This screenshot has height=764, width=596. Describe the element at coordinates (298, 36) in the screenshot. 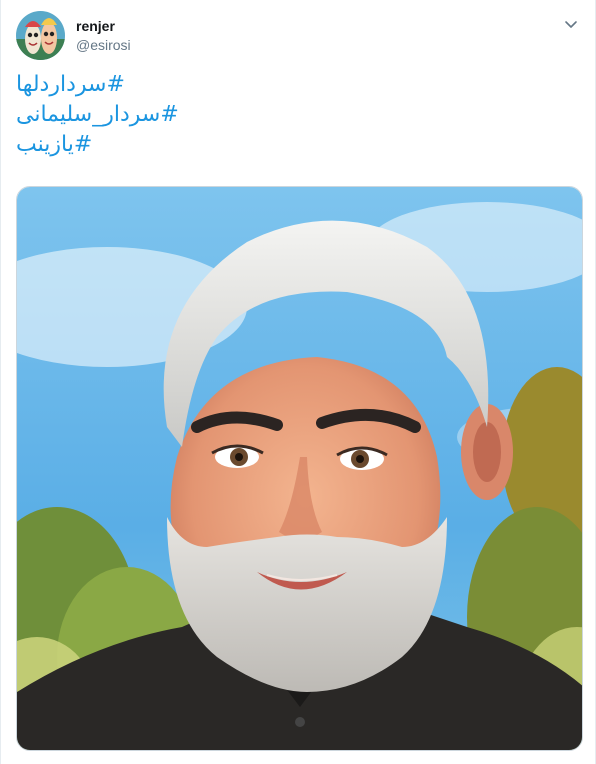

I see `tweet-header: renjer @esirosi` at that location.